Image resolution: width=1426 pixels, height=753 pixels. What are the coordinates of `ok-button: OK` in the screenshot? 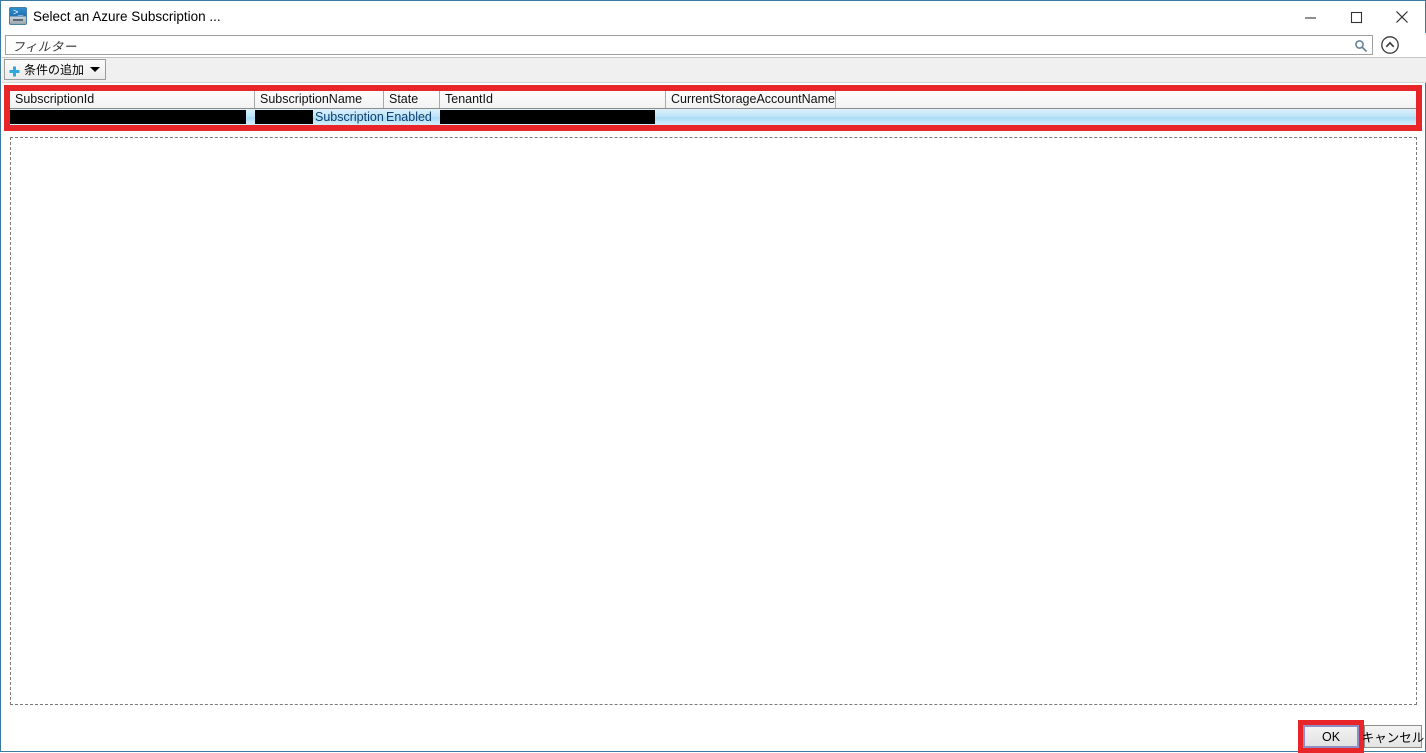 It's located at (1331, 736).